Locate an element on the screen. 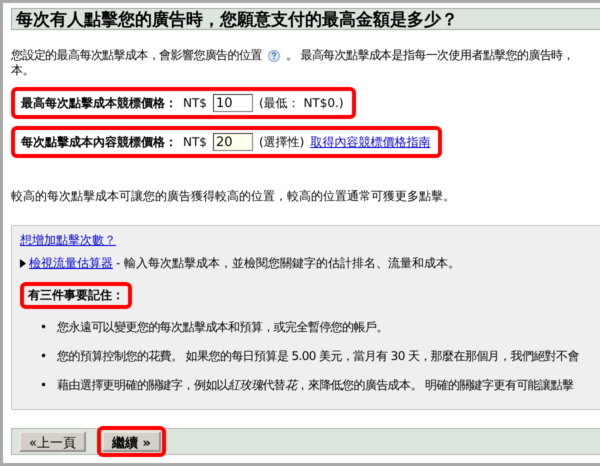 Image resolution: width=600 pixels, height=466 pixels. intro-text: 您設定的最高每次點擊成本，會影響您廣告的位置 is located at coordinates (136, 55).